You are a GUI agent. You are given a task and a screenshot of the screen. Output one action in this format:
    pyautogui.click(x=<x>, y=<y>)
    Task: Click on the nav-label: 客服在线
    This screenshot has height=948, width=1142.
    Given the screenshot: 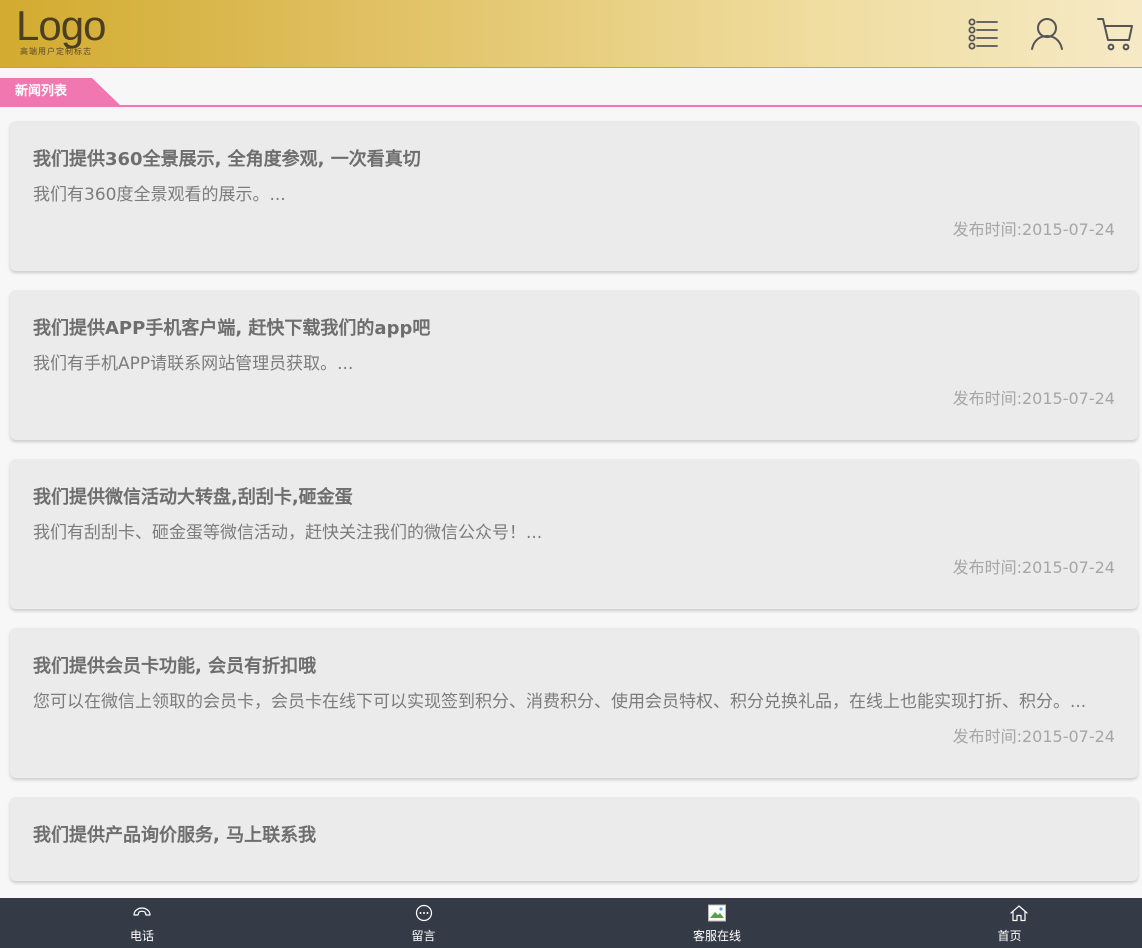 What is the action you would take?
    pyautogui.click(x=717, y=936)
    